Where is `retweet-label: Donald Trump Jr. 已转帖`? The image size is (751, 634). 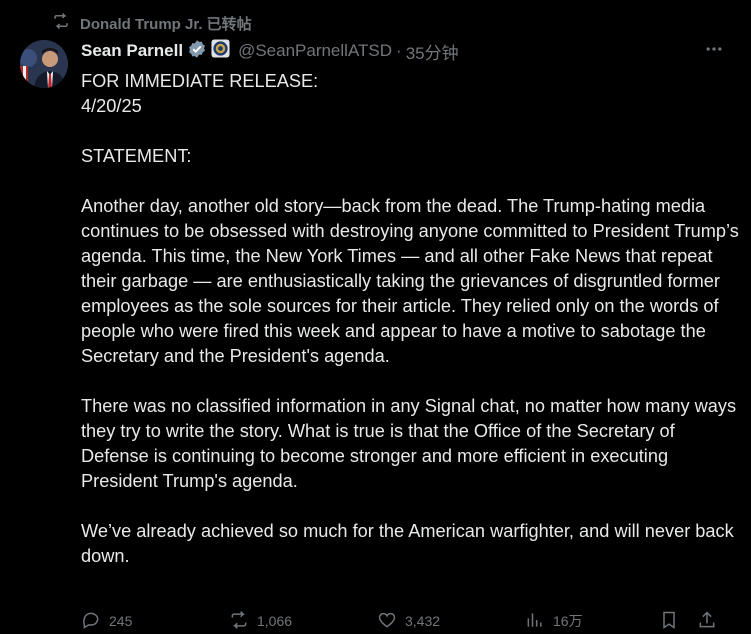 retweet-label: Donald Trump Jr. 已转帖 is located at coordinates (166, 24).